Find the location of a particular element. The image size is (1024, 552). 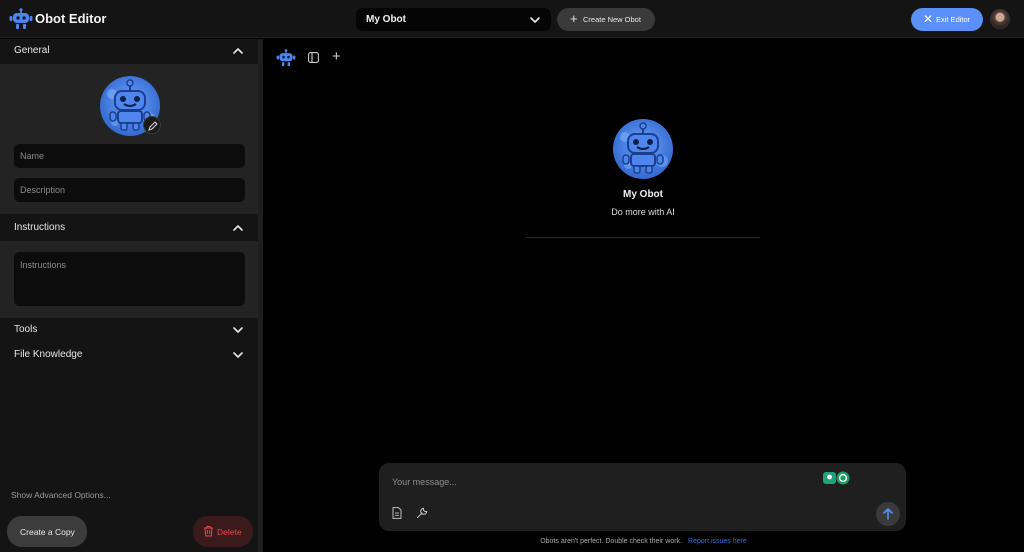

instructions-textarea: Instructions is located at coordinates (129, 279).